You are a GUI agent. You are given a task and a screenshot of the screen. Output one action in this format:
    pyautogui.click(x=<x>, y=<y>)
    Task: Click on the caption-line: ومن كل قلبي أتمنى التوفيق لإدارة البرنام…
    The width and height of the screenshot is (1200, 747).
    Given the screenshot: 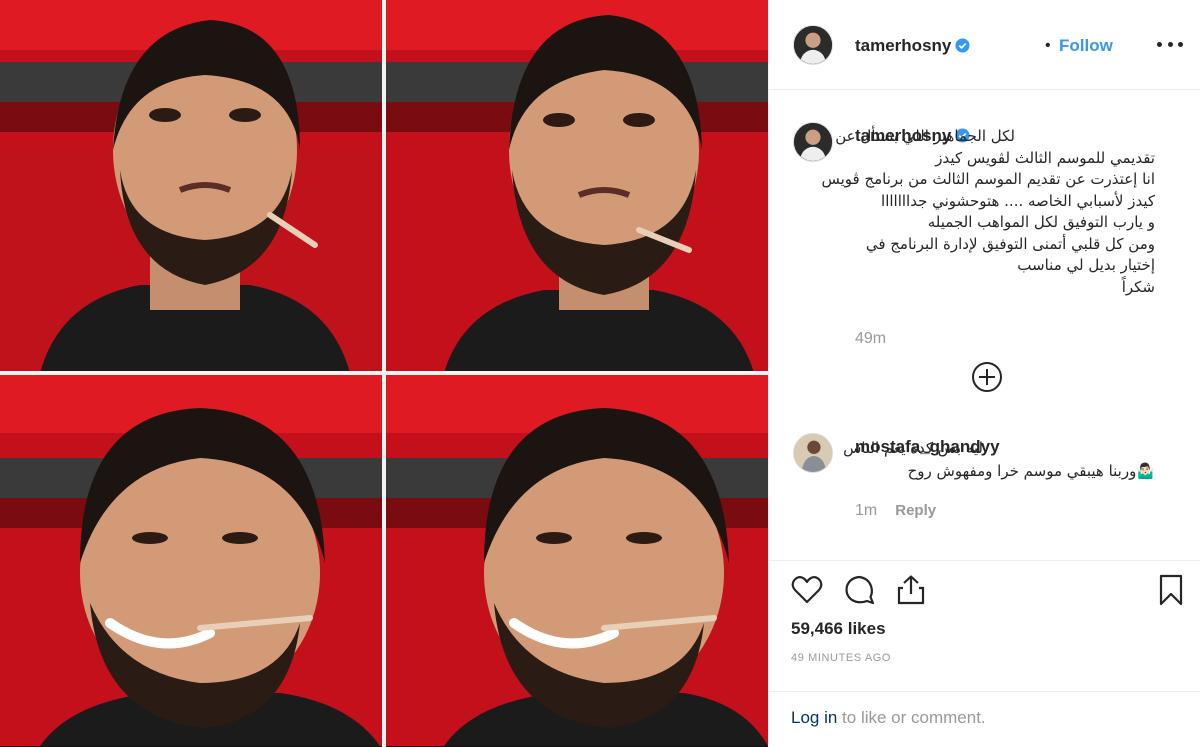 What is the action you would take?
    pyautogui.click(x=1010, y=243)
    